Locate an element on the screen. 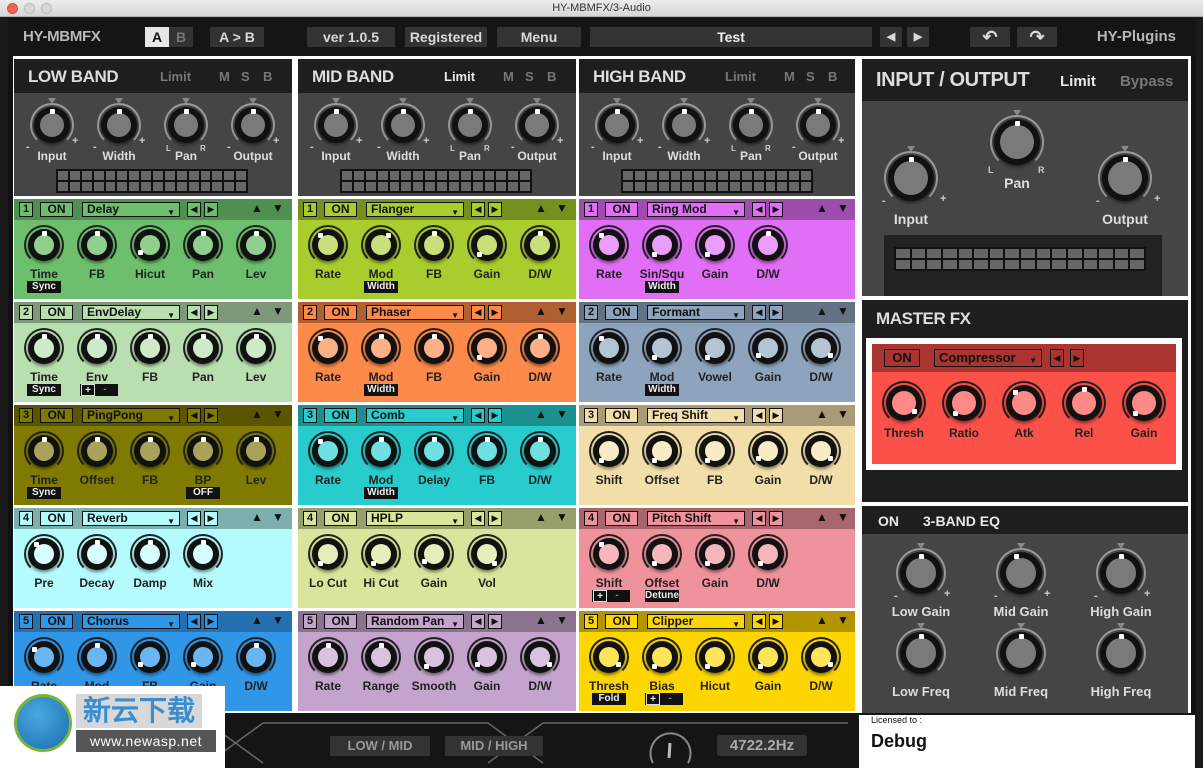  option-toggle-button: OFF is located at coordinates (203, 493).